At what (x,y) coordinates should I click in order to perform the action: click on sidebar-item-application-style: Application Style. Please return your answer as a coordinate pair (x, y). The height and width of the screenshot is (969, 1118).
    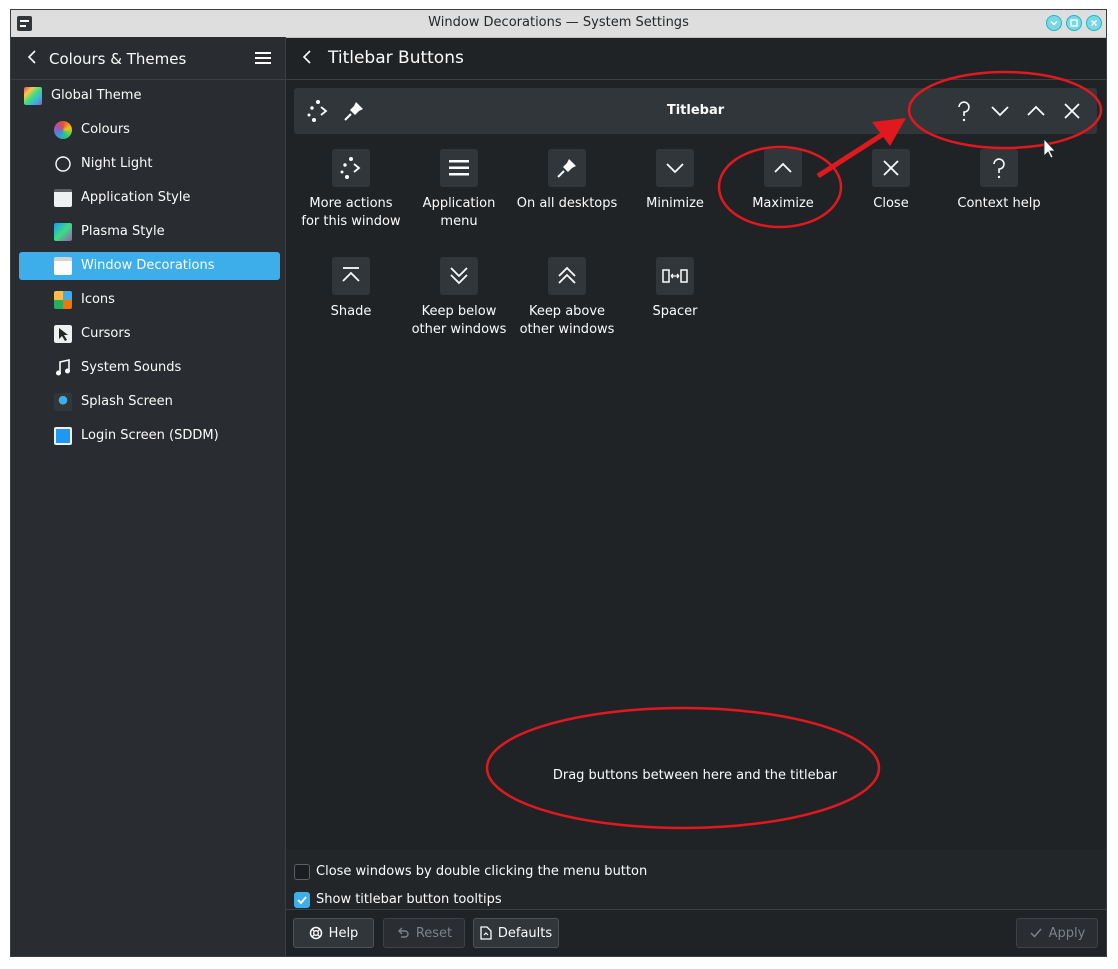
    Looking at the image, I should click on (149, 198).